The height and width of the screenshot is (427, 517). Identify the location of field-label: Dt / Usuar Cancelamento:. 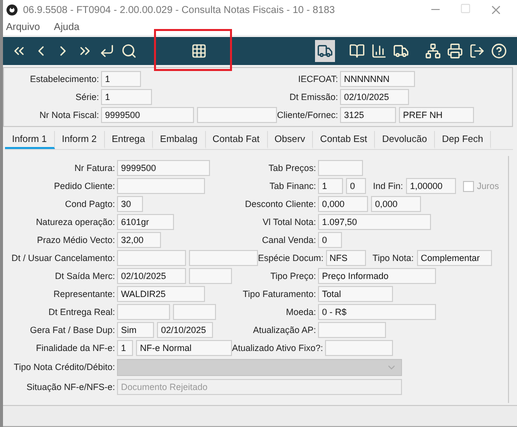
(63, 258).